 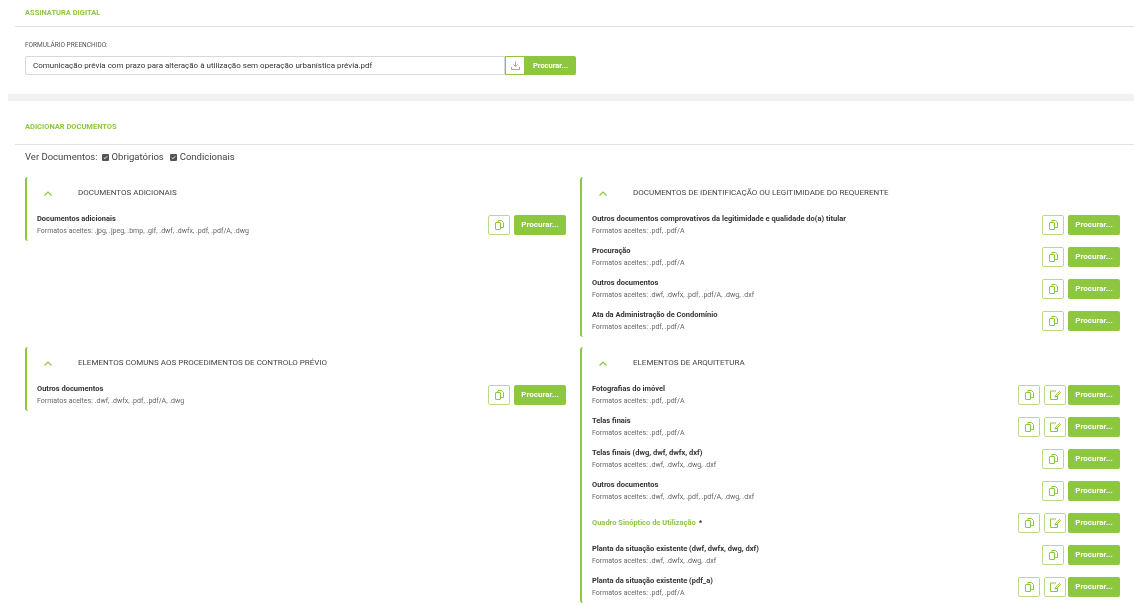 What do you see at coordinates (132, 157) in the screenshot?
I see `filter-checkbox: Obrigatórios` at bounding box center [132, 157].